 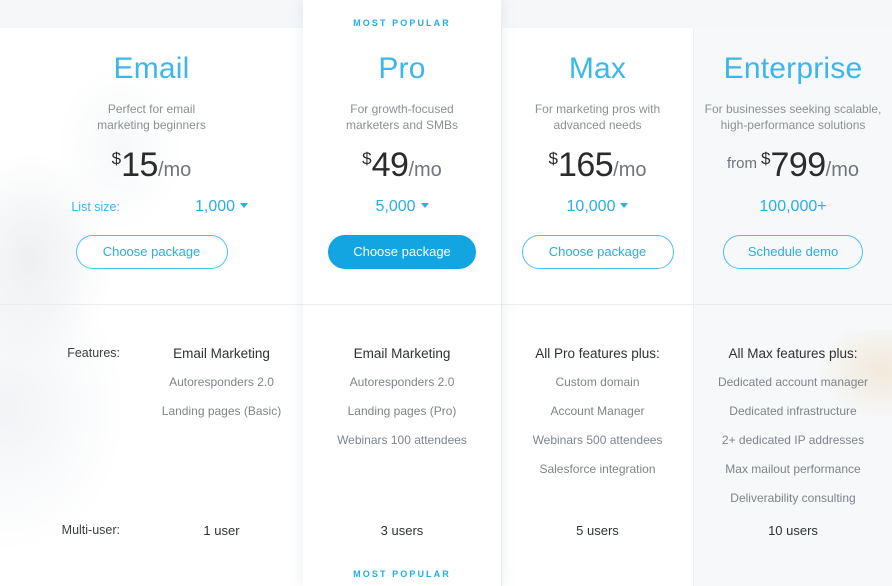 What do you see at coordinates (591, 206) in the screenshot?
I see `list-size-value-max: 10,000` at bounding box center [591, 206].